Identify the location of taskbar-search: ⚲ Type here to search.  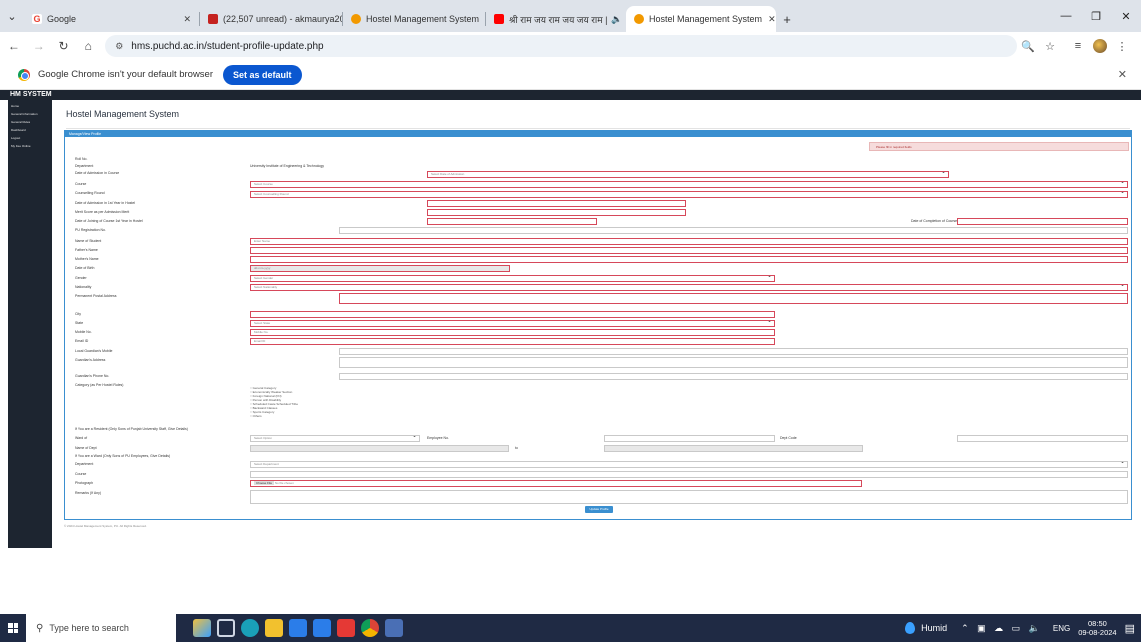
(101, 628).